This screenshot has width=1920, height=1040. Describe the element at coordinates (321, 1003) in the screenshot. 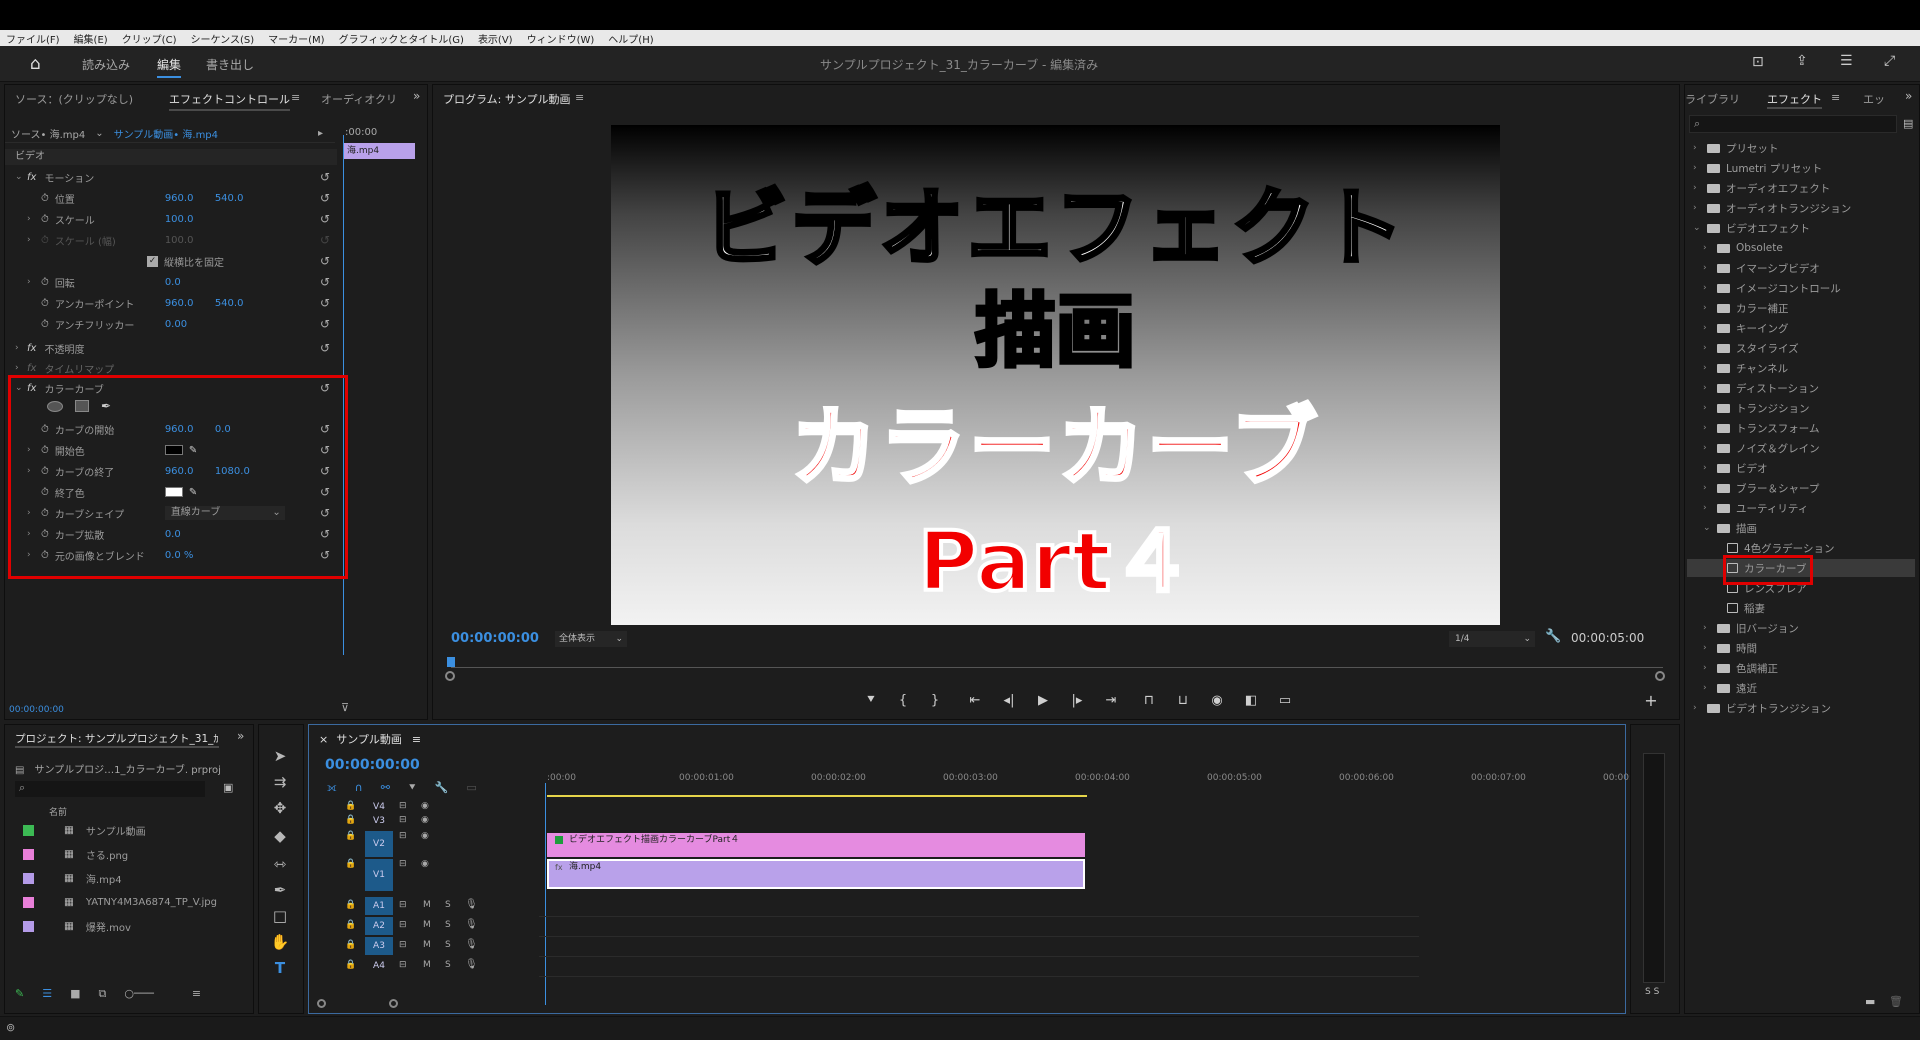

I see `timeline-zoom-left` at that location.